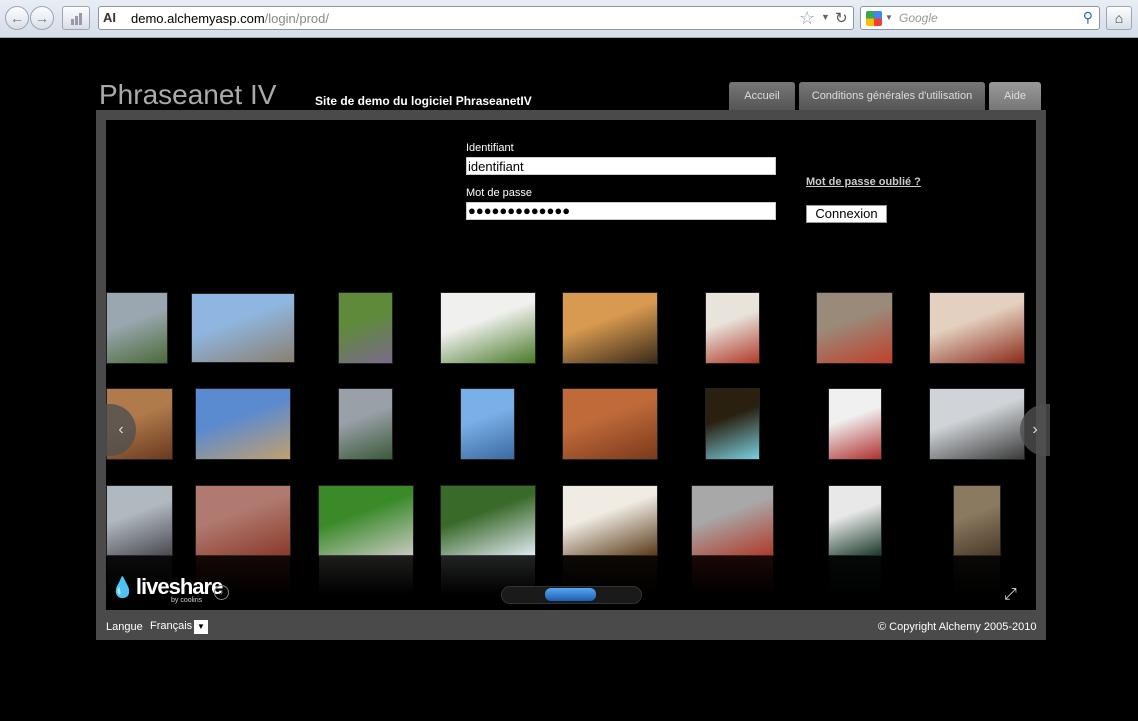  What do you see at coordinates (243, 328) in the screenshot?
I see `thumb-castle` at bounding box center [243, 328].